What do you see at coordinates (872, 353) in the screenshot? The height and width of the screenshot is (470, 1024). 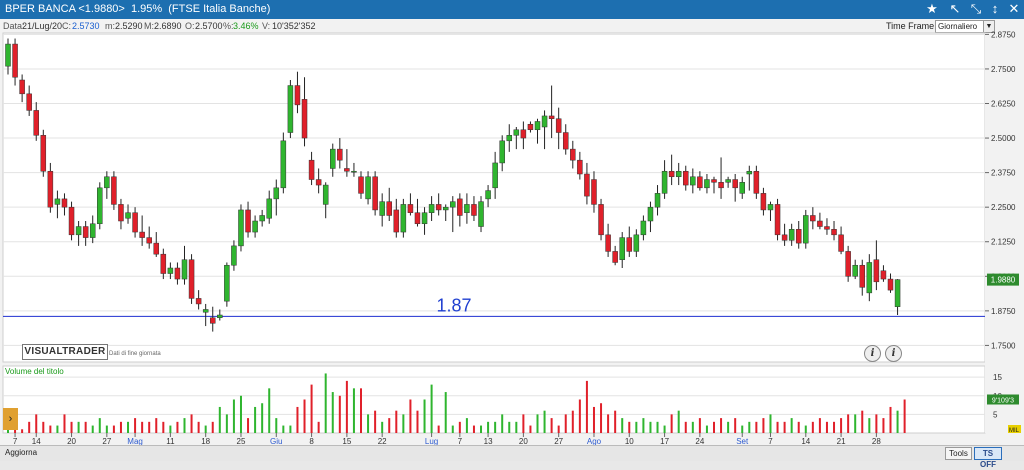 I see `info-icon: i` at bounding box center [872, 353].